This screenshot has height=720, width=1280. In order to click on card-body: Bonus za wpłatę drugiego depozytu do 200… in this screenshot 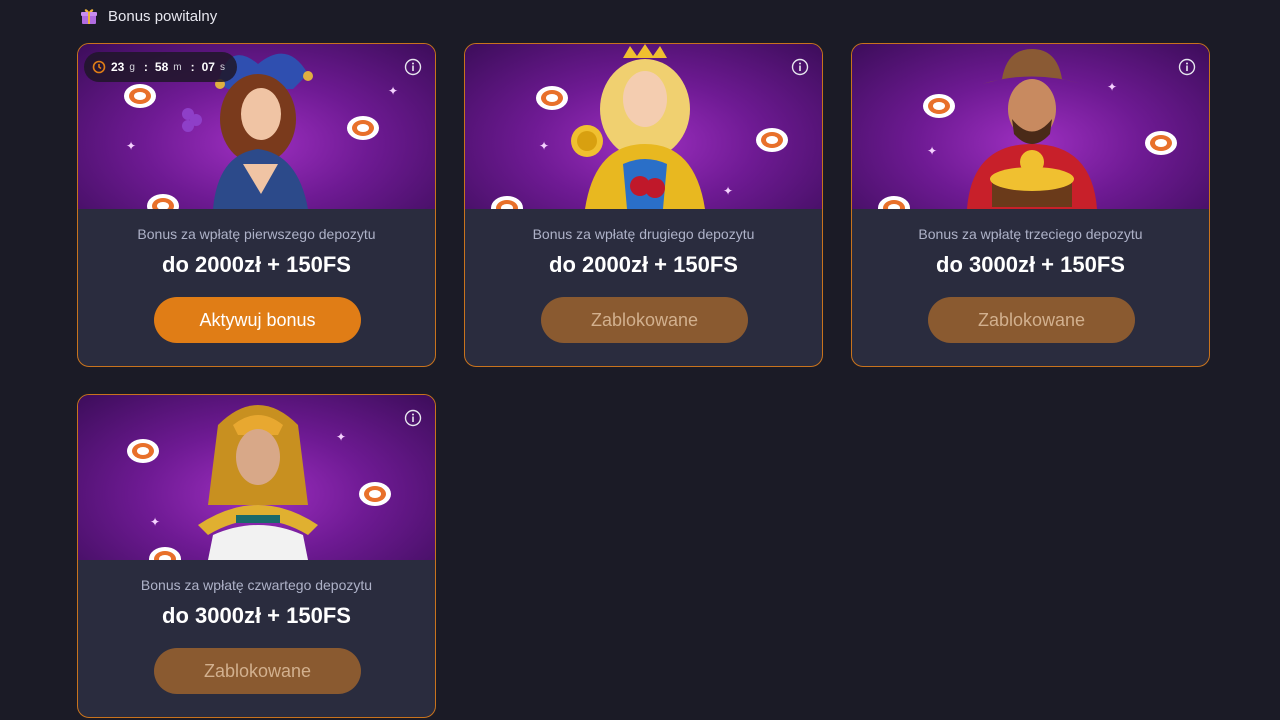, I will do `click(643, 287)`.